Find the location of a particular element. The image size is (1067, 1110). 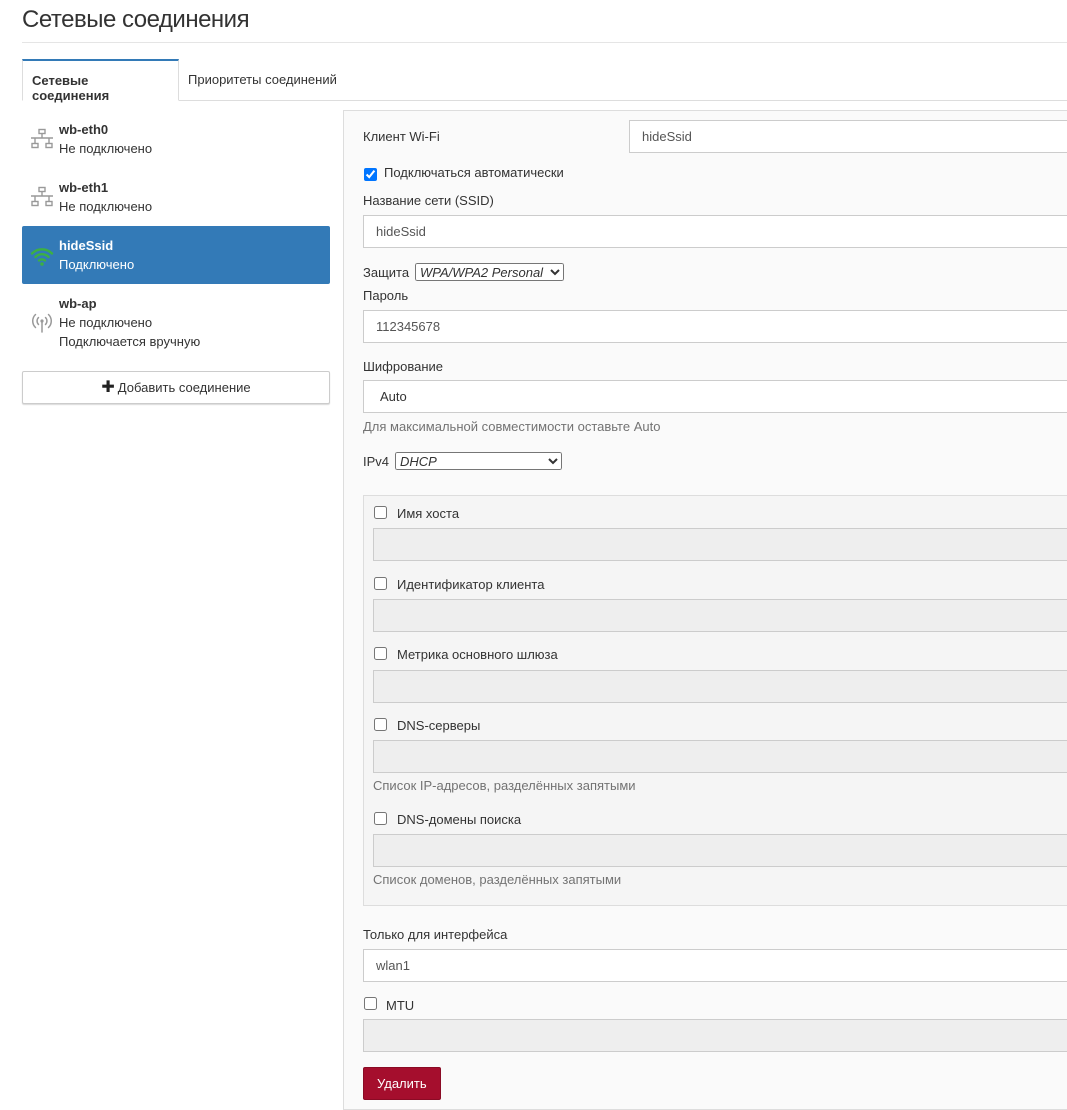

tab-bar: Сетевые соединения Приоритеты соединений is located at coordinates (544, 81).